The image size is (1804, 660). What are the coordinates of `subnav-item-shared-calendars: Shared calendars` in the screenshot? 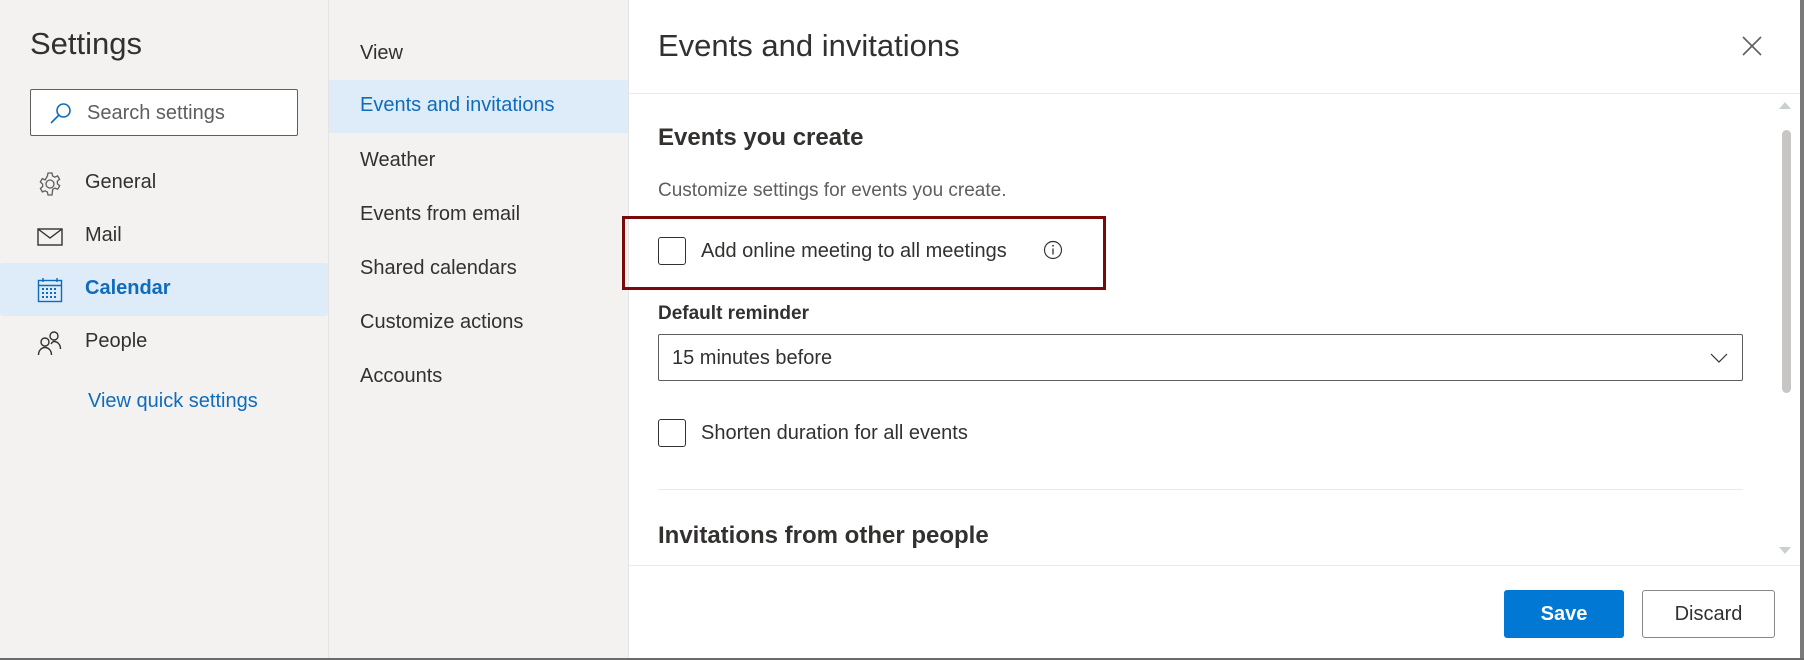 It's located at (478, 269).